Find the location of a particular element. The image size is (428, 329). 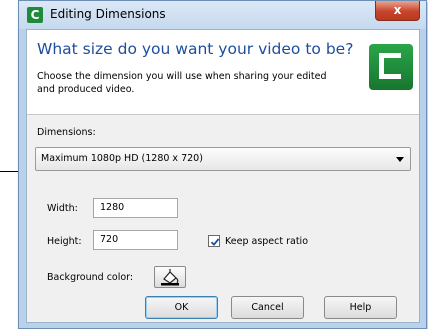

page-title: What size do you want your video to be? is located at coordinates (195, 49).